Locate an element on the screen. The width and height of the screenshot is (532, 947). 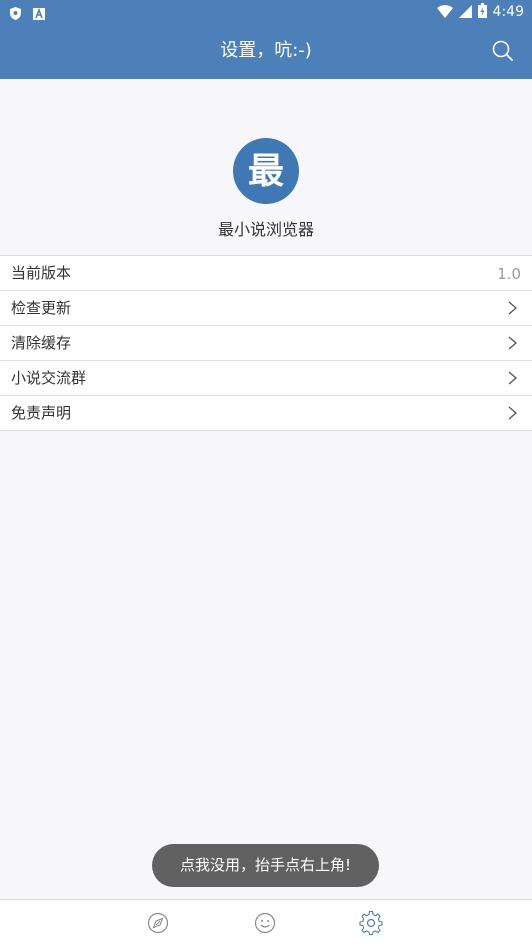
menu-item-clear-cache: 清除缓存 is located at coordinates (266, 343).